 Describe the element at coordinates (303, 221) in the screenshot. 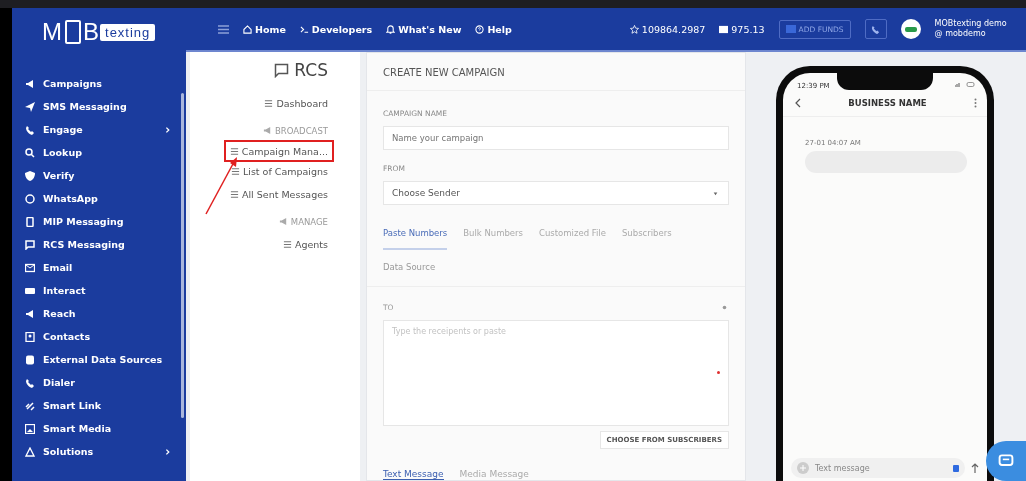

I see `section-heading: MANAGE` at that location.